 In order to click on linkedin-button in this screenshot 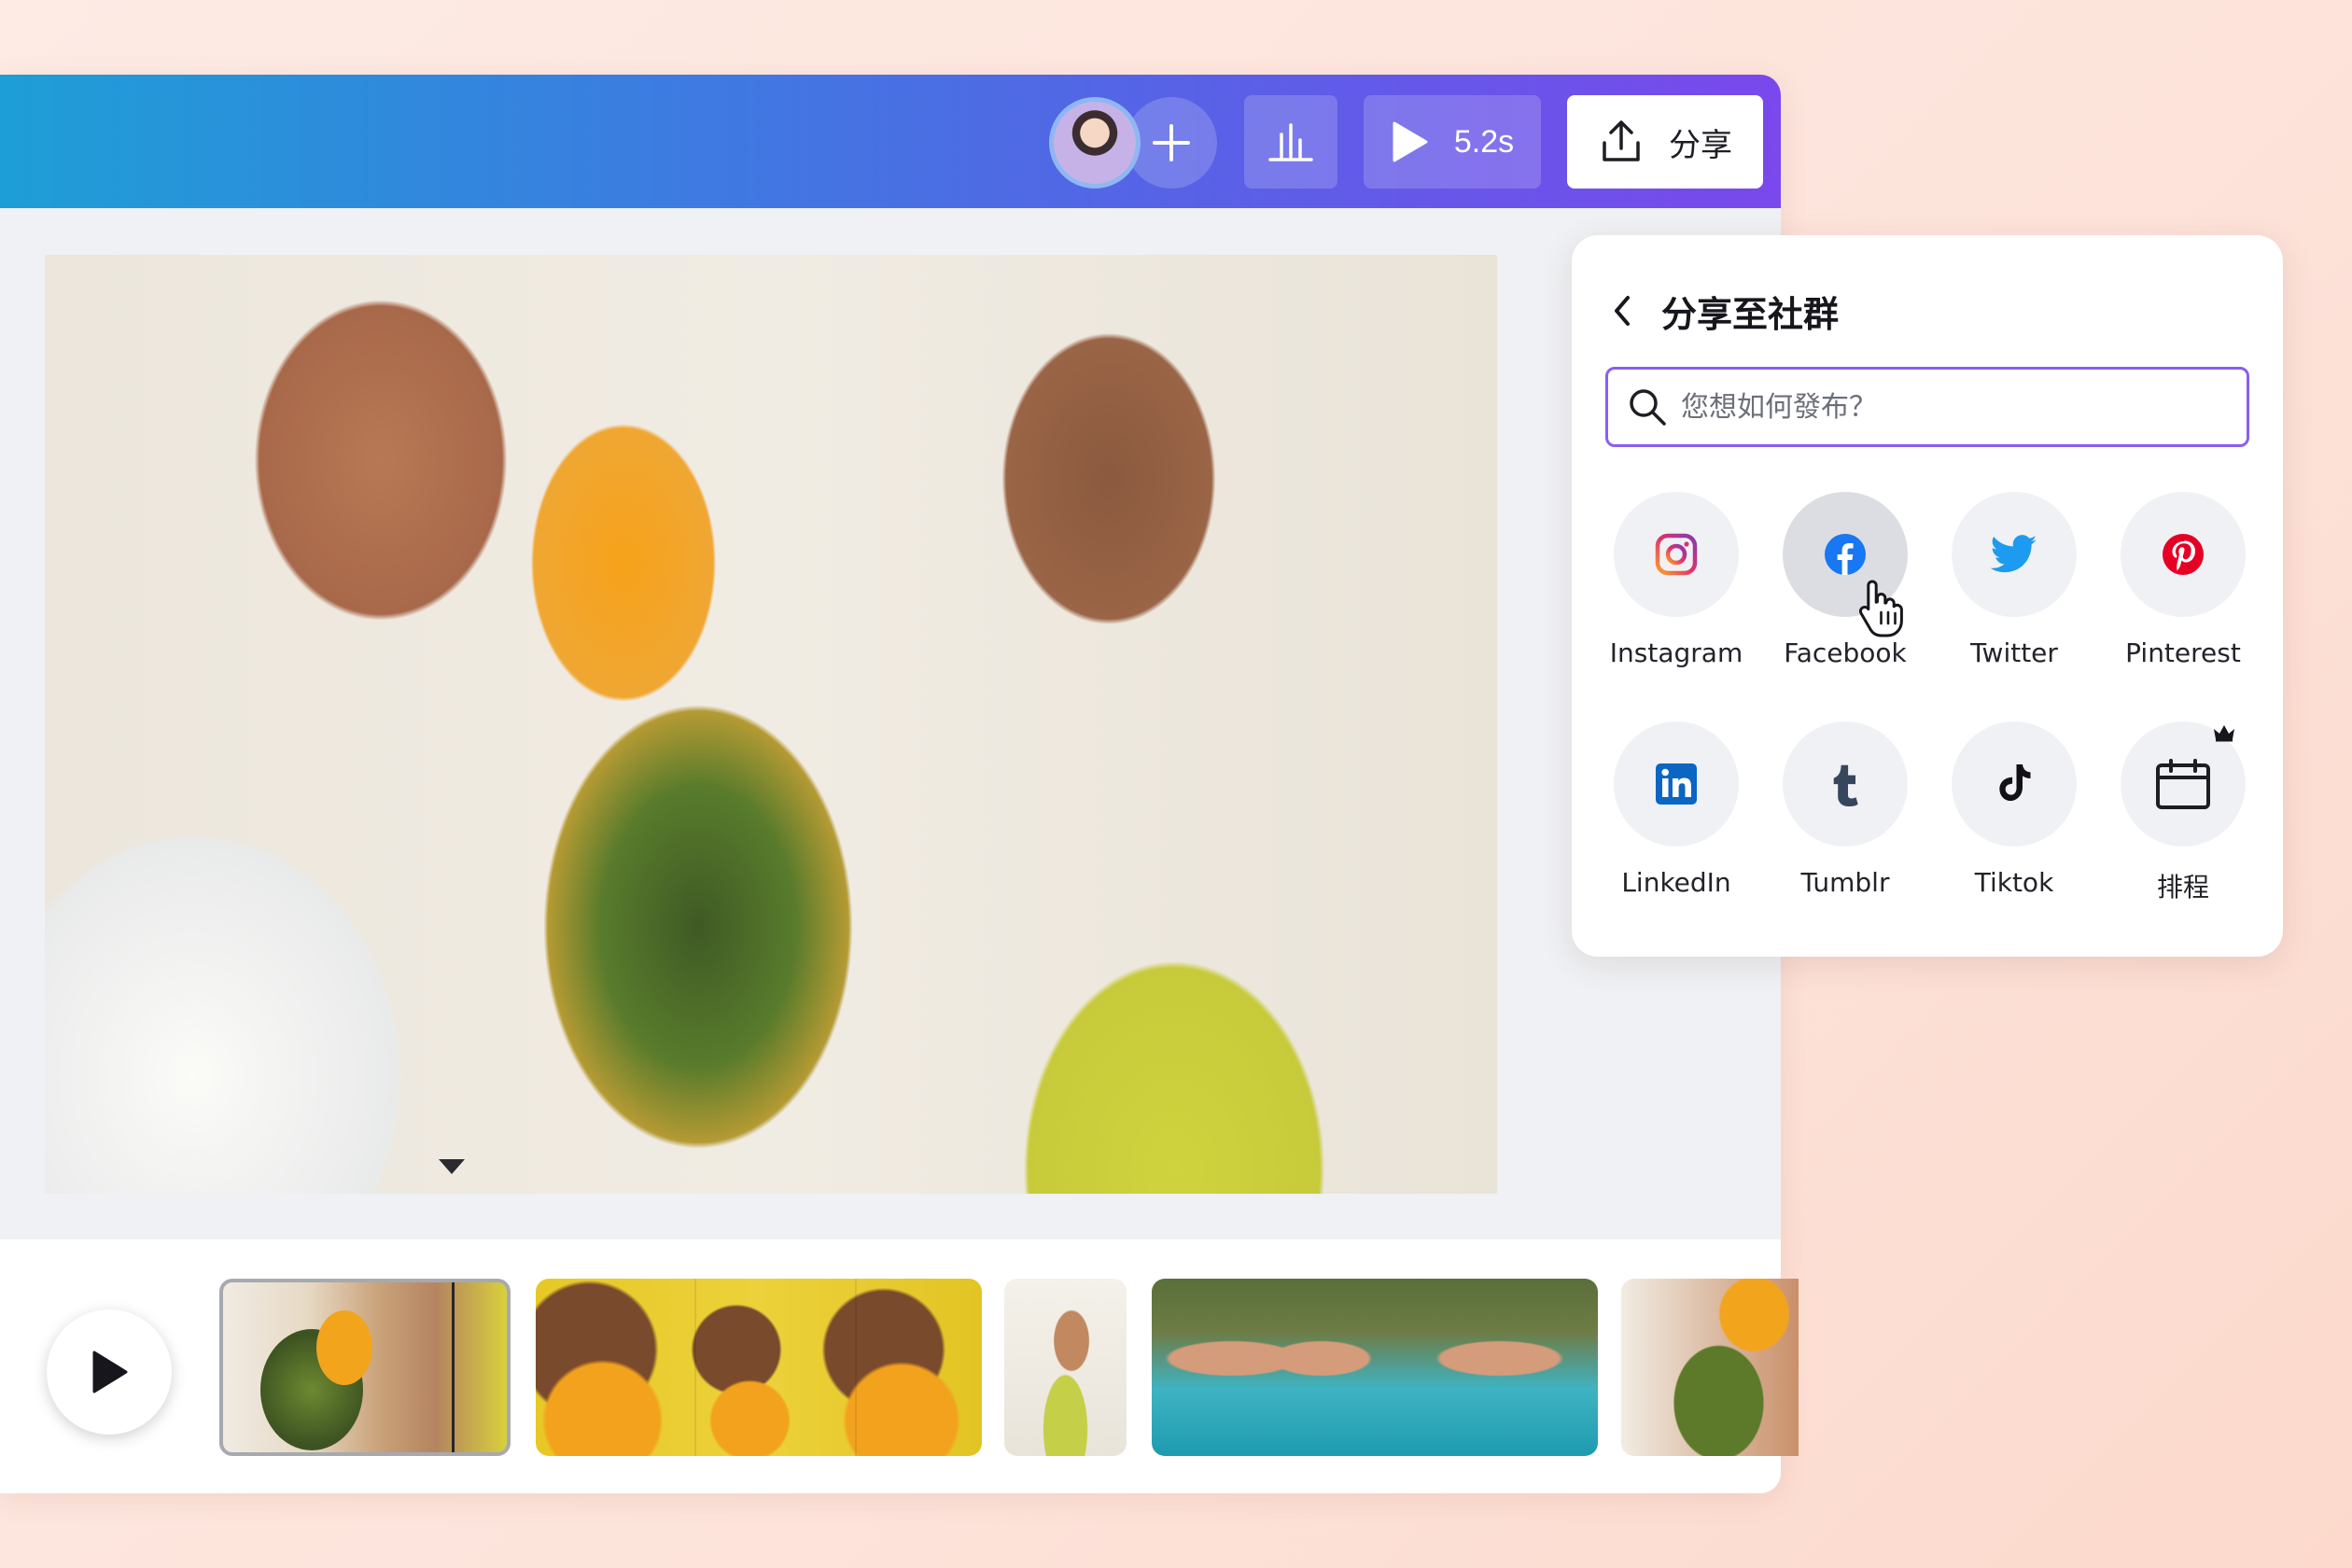, I will do `click(1676, 784)`.